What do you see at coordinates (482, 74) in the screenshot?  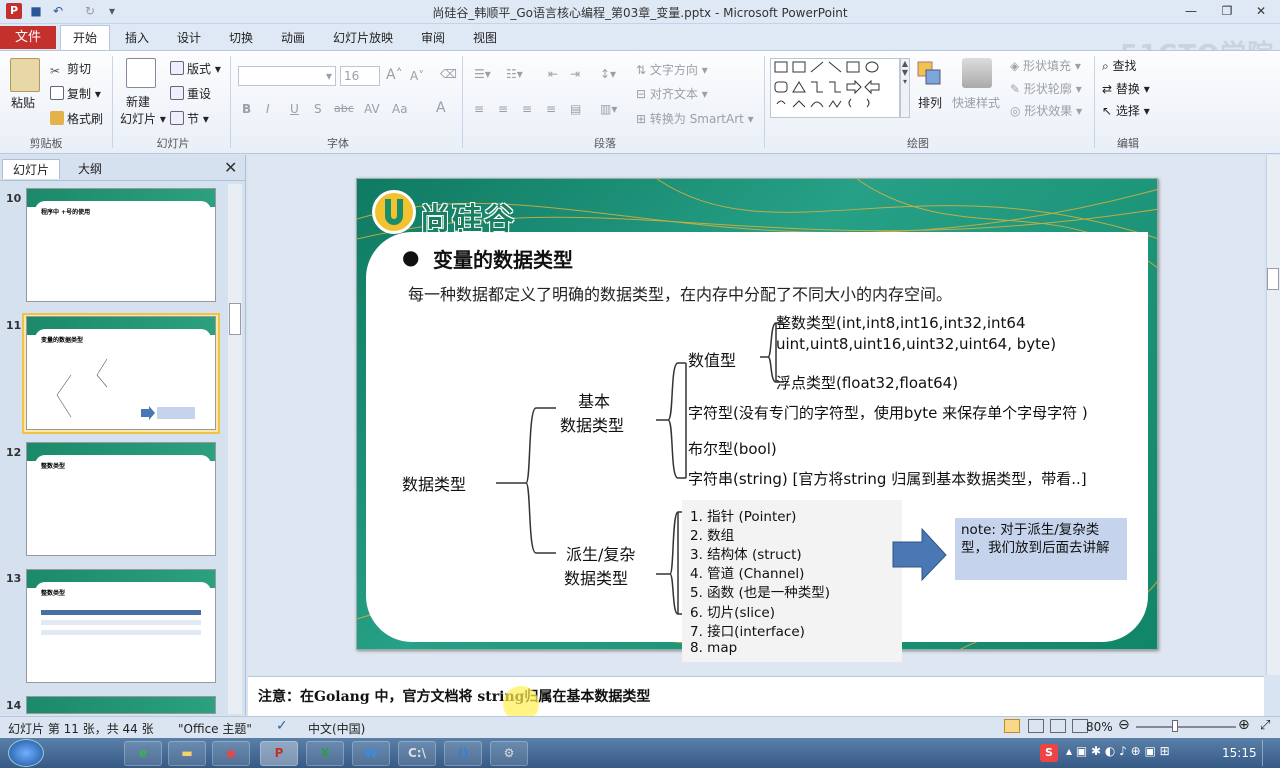 I see `bullets-icon: ☰▾` at bounding box center [482, 74].